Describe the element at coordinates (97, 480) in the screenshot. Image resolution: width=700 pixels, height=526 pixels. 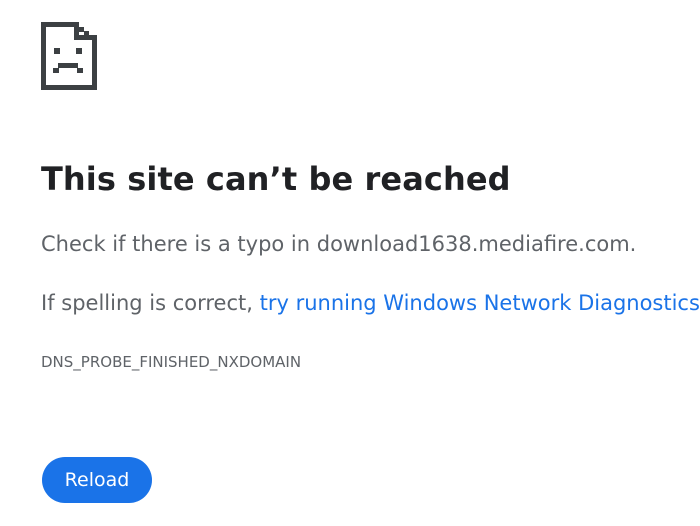
I see `reload-button: Reload` at that location.